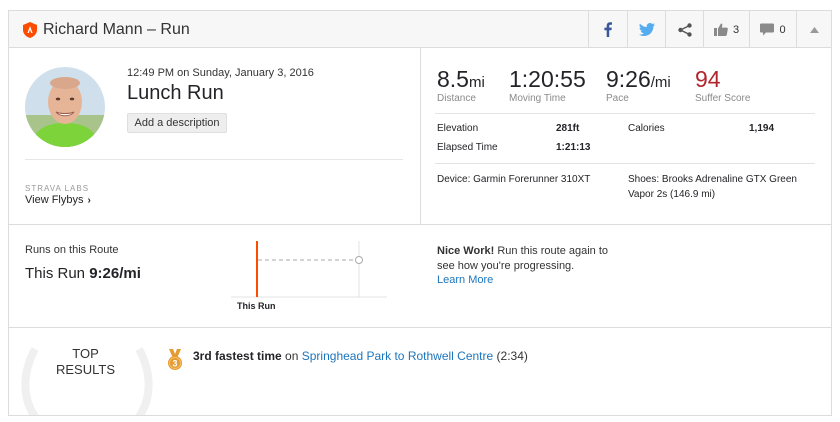  I want to click on runs-on-route-heading: Runs on this Route, so click(72, 250).